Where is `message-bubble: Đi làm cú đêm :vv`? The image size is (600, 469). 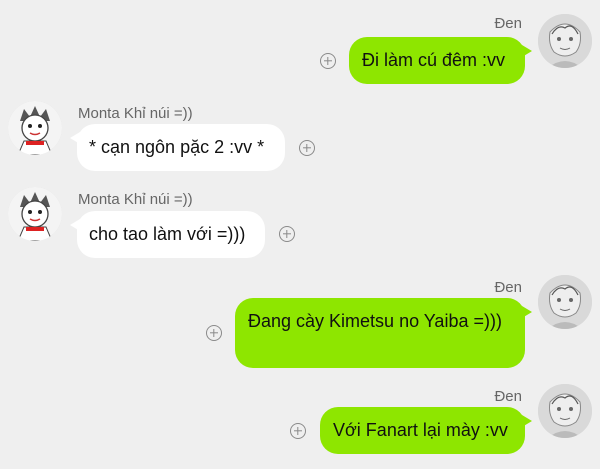
message-bubble: Đi làm cú đêm :vv is located at coordinates (440, 60).